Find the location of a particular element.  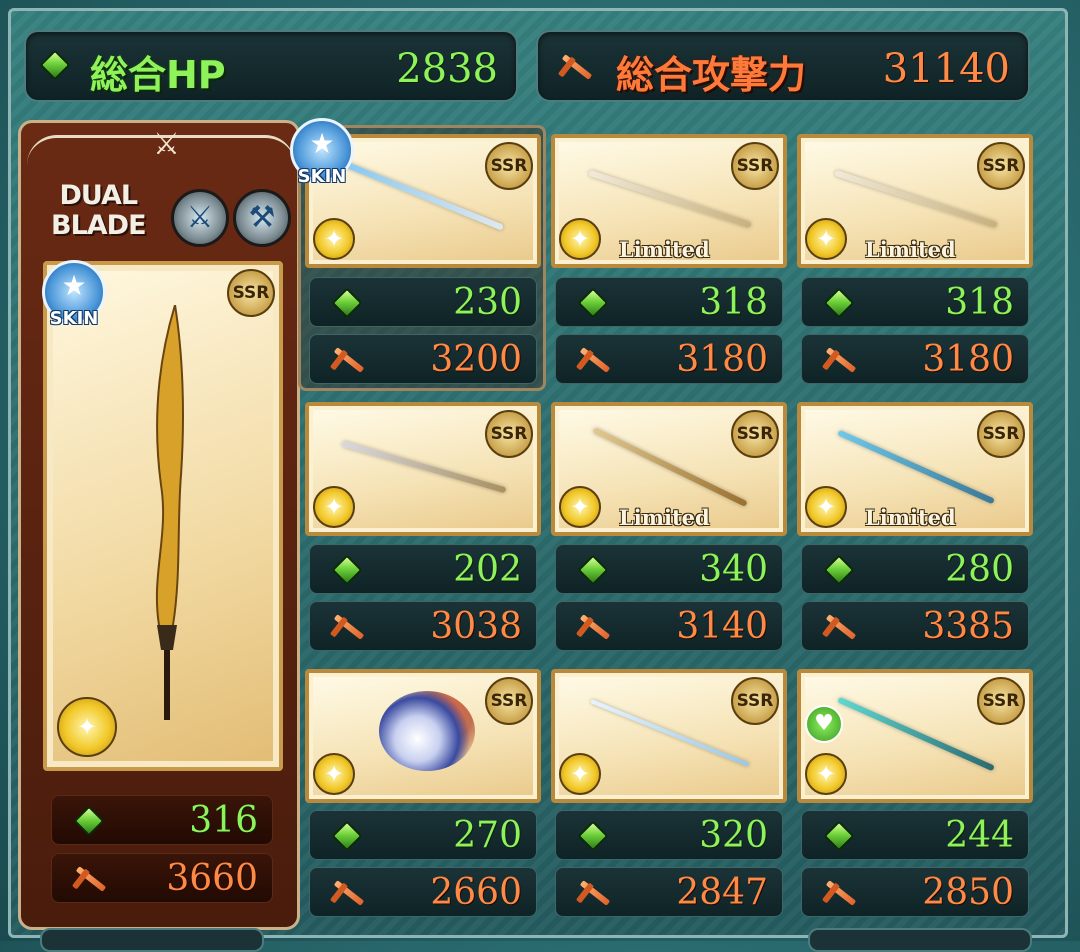

weapon-card-8: SSR ✦ is located at coordinates (669, 736).